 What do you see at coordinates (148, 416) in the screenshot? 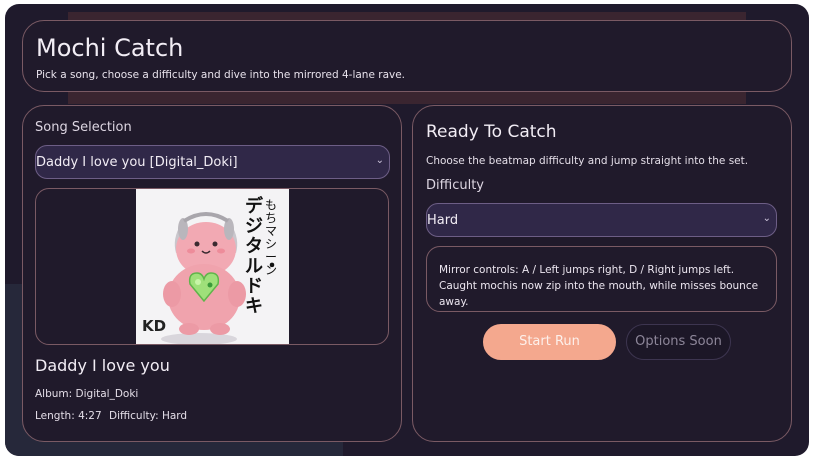
I see `song-difficulty: Difficulty: Hard` at bounding box center [148, 416].